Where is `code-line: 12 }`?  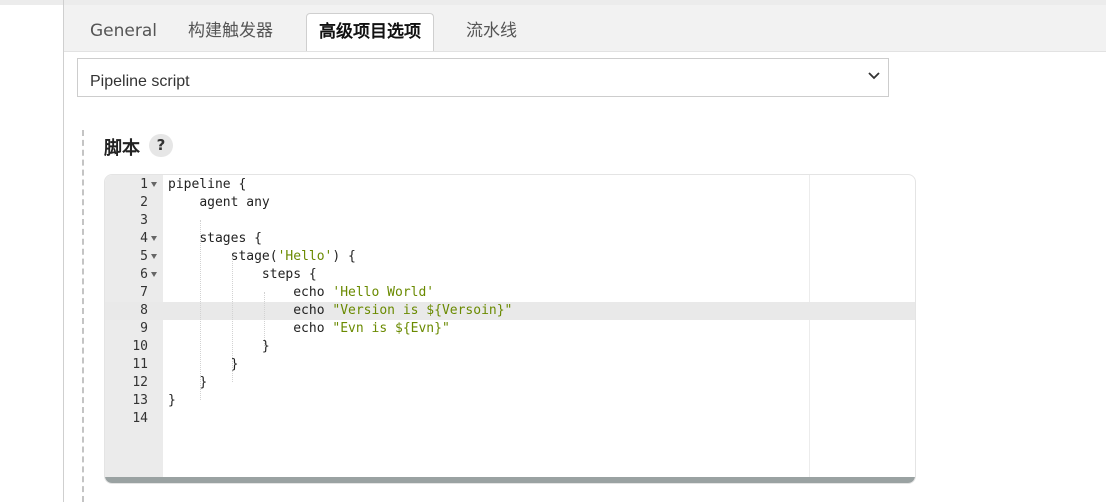 code-line: 12 } is located at coordinates (510, 383).